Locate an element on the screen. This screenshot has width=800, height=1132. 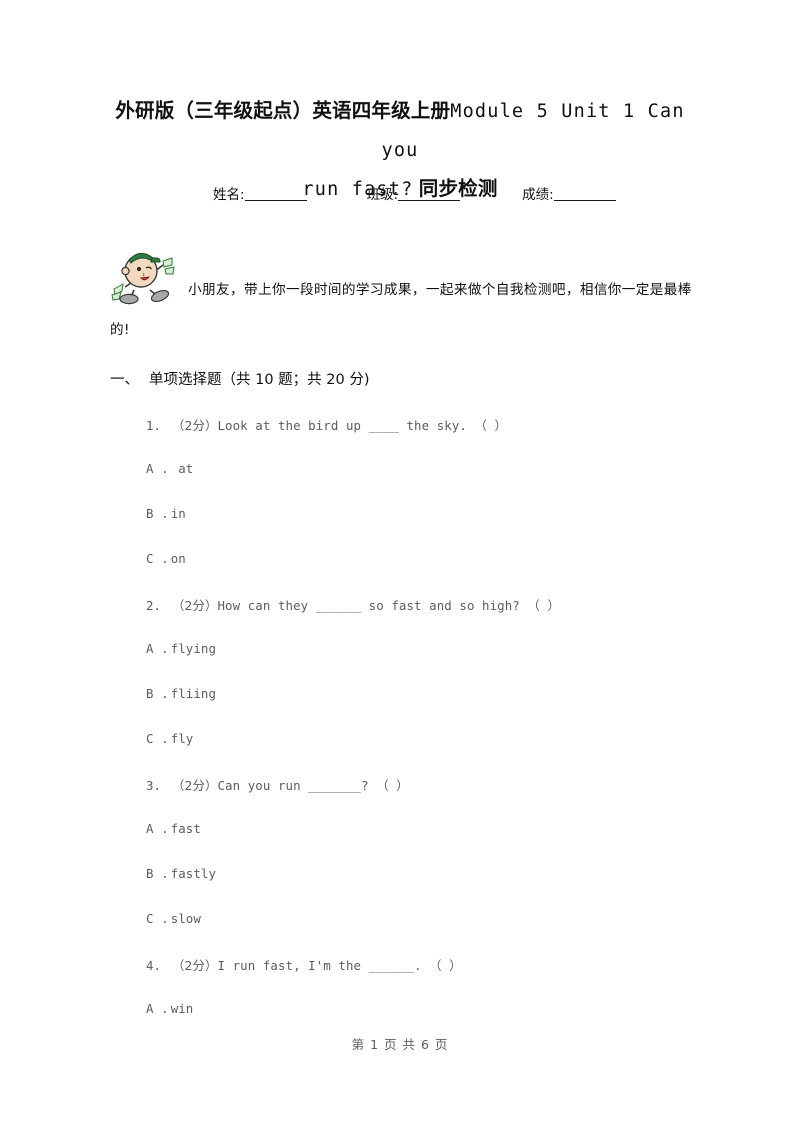
option-row: A . at is located at coordinates (426, 481).